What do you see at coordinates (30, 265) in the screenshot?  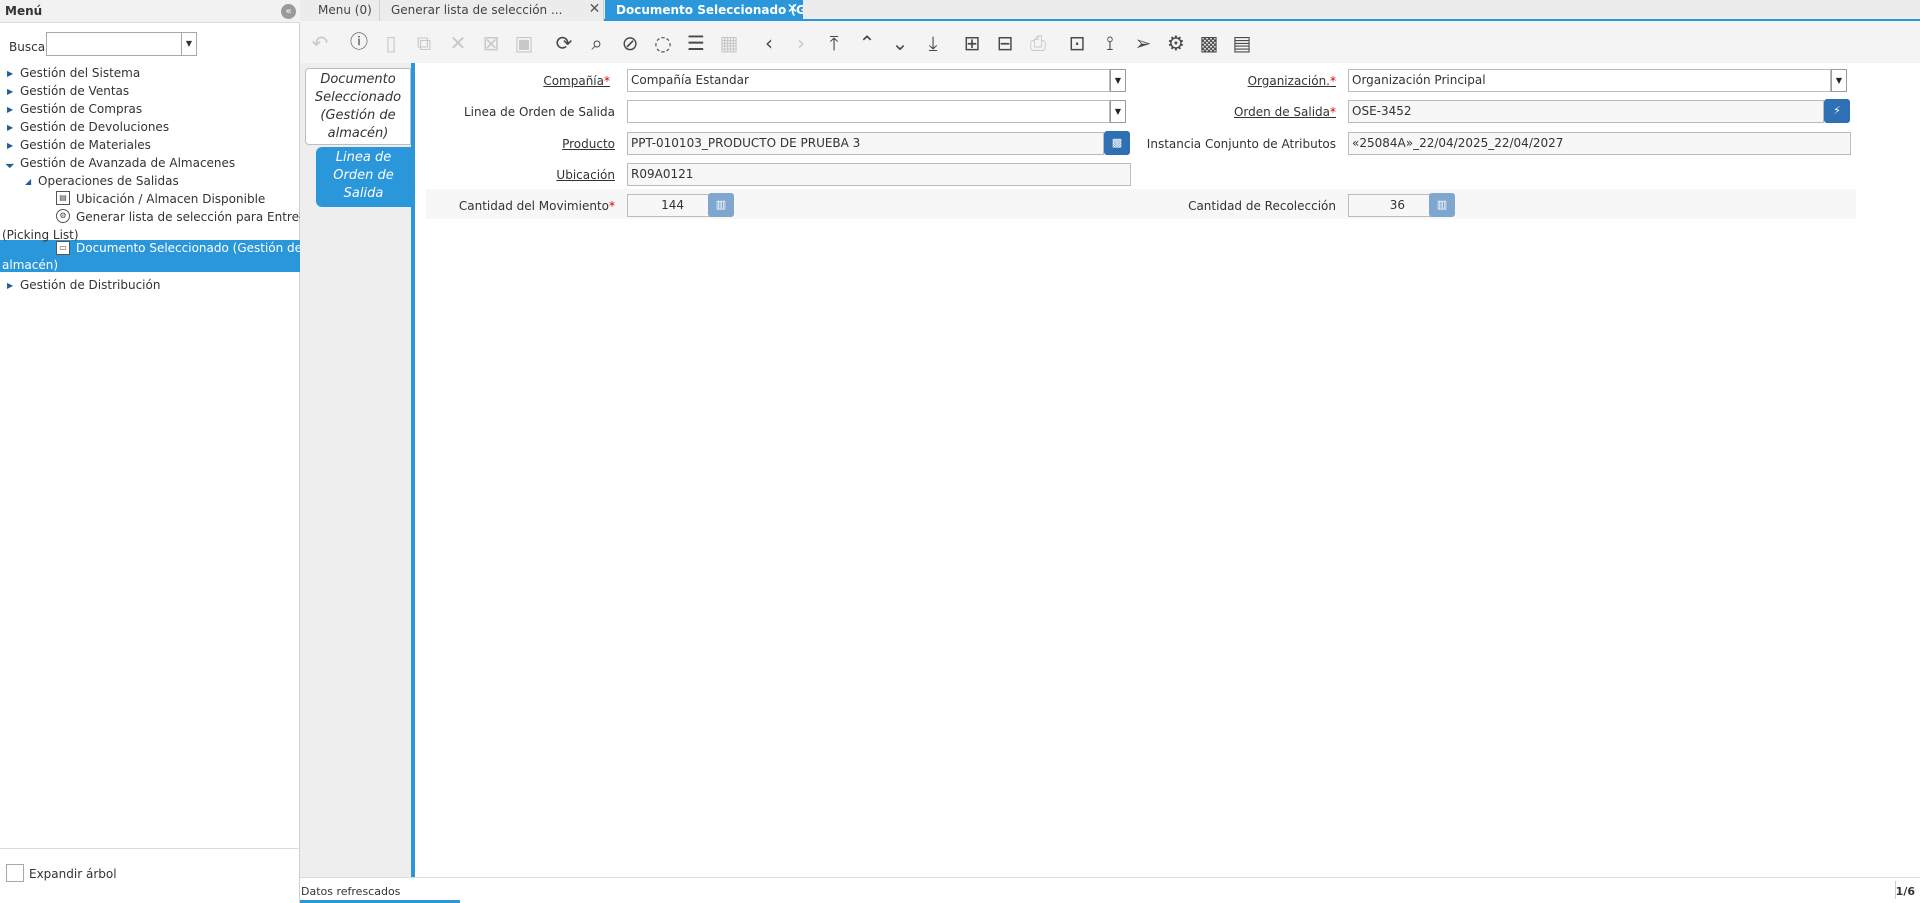 I see `tree-item-documento-seleccionado-line2: almacén)` at bounding box center [30, 265].